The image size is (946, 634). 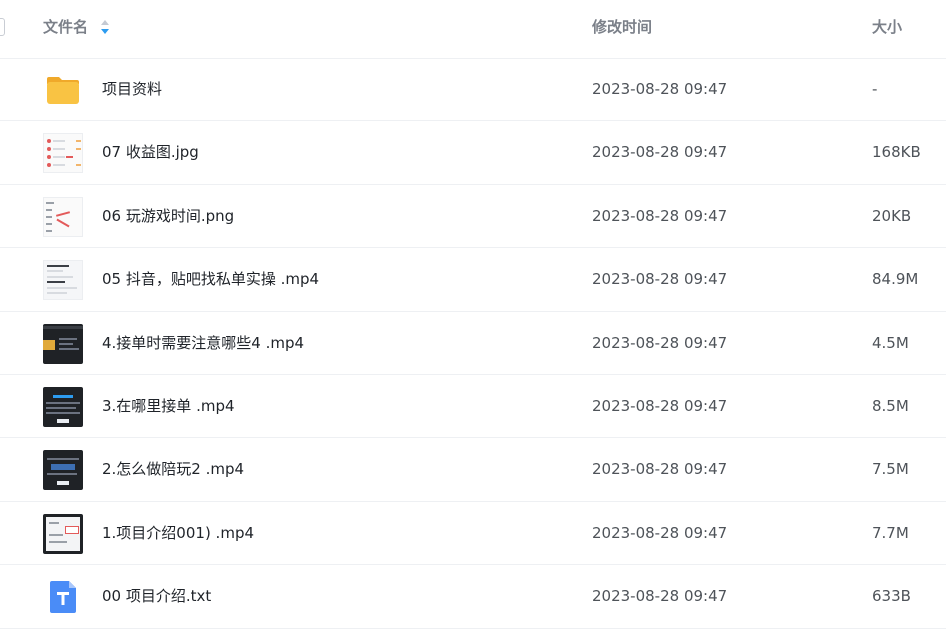 What do you see at coordinates (65, 27) in the screenshot?
I see `column-header-name: 文件名` at bounding box center [65, 27].